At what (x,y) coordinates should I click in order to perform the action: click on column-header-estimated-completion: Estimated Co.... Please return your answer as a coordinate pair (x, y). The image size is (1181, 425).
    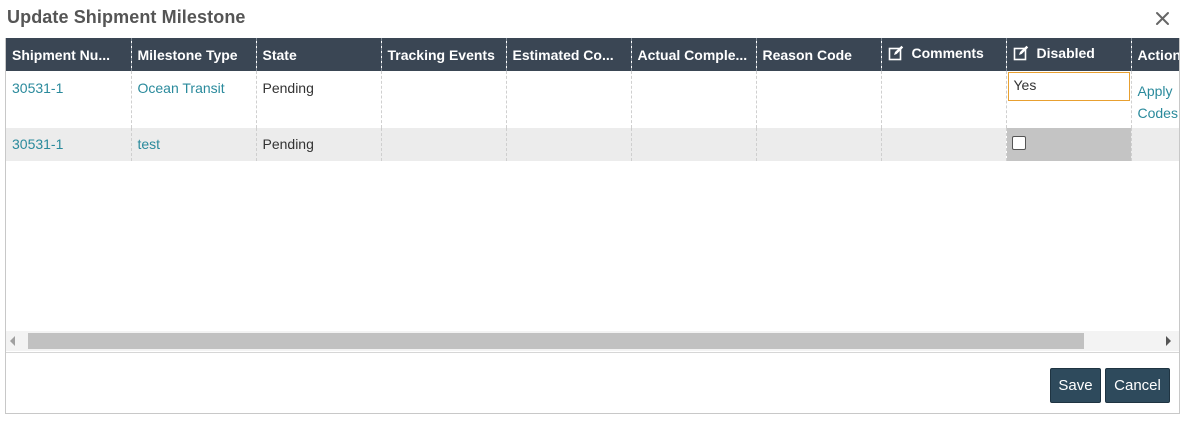
    Looking at the image, I should click on (569, 54).